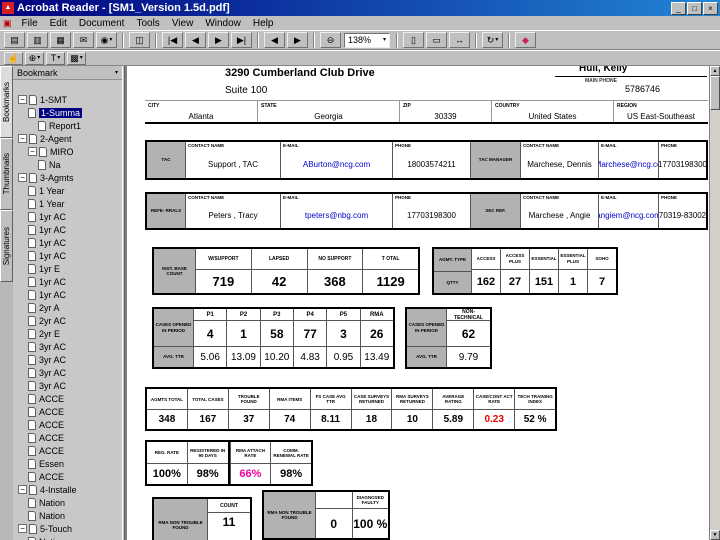  What do you see at coordinates (123, 8) in the screenshot?
I see `window-title: Acrobat Reader - [SM1_Version 1.5d.pdf]` at bounding box center [123, 8].